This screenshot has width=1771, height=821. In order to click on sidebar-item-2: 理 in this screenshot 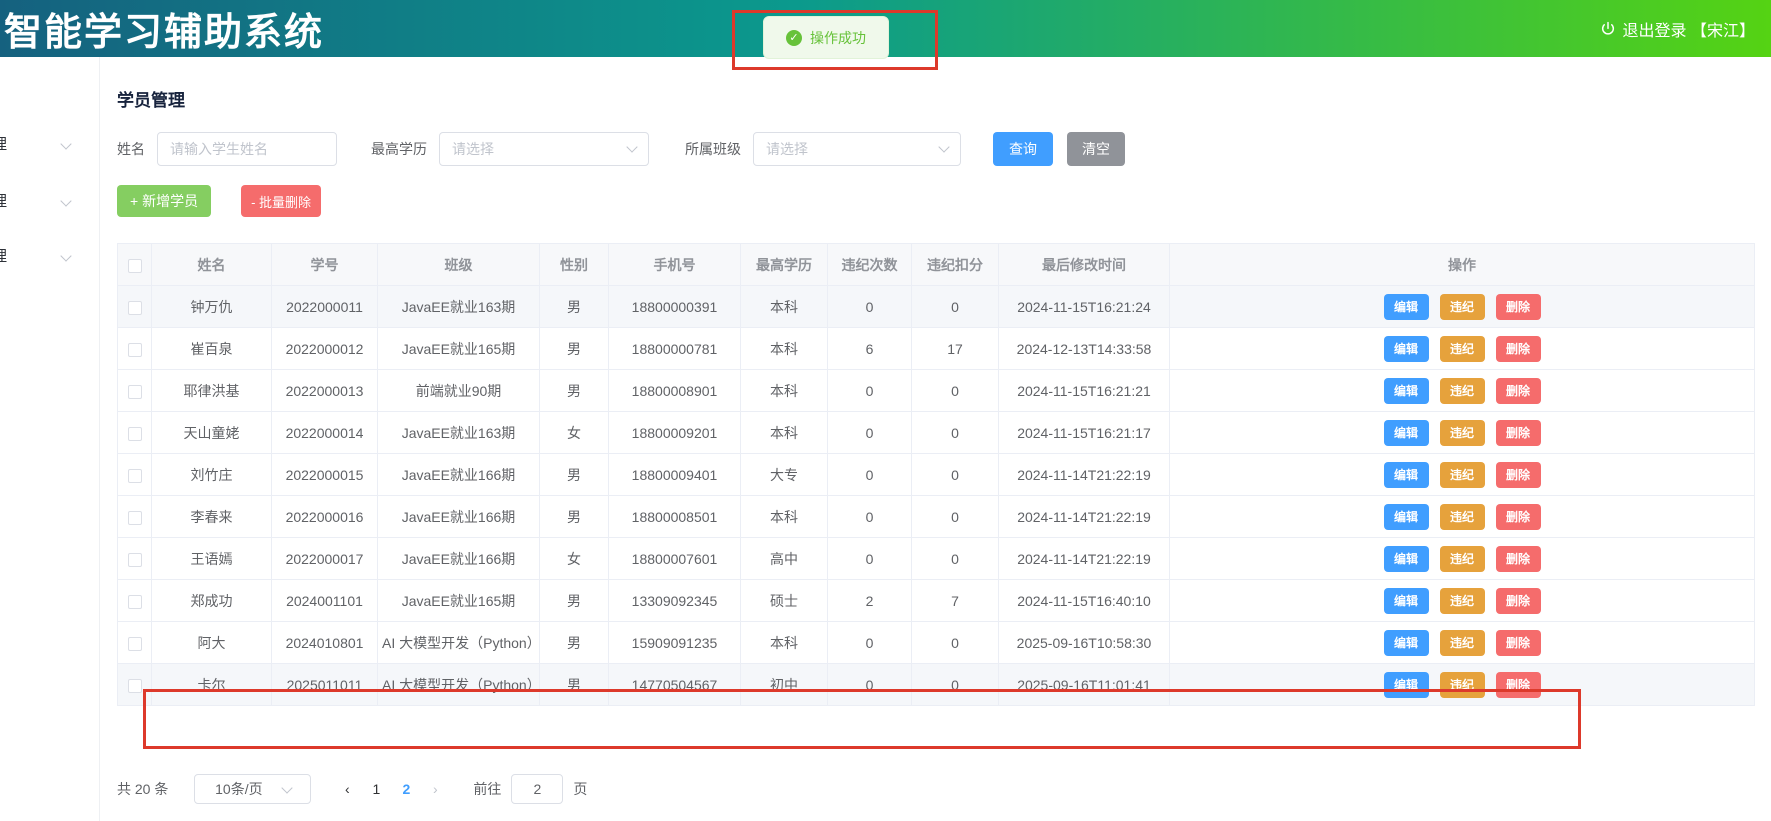, I will do `click(49, 200)`.